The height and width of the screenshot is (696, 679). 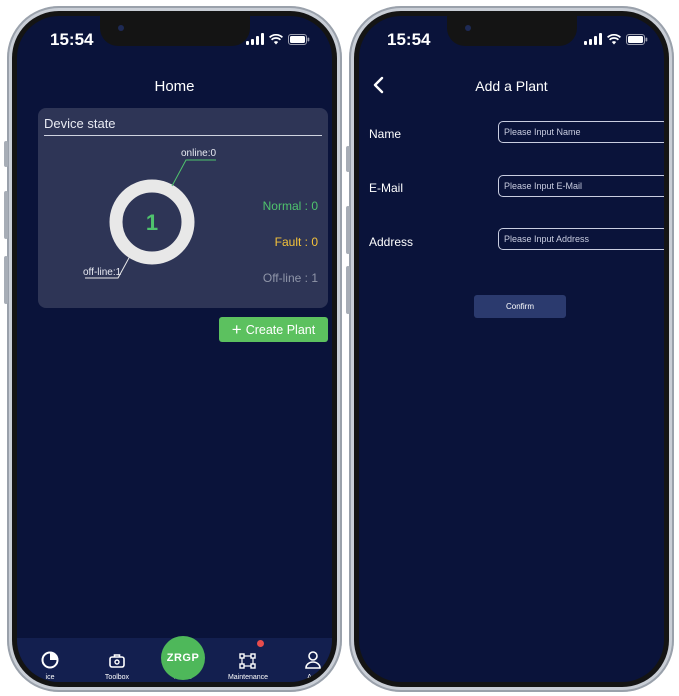 What do you see at coordinates (581, 239) in the screenshot?
I see `address-input` at bounding box center [581, 239].